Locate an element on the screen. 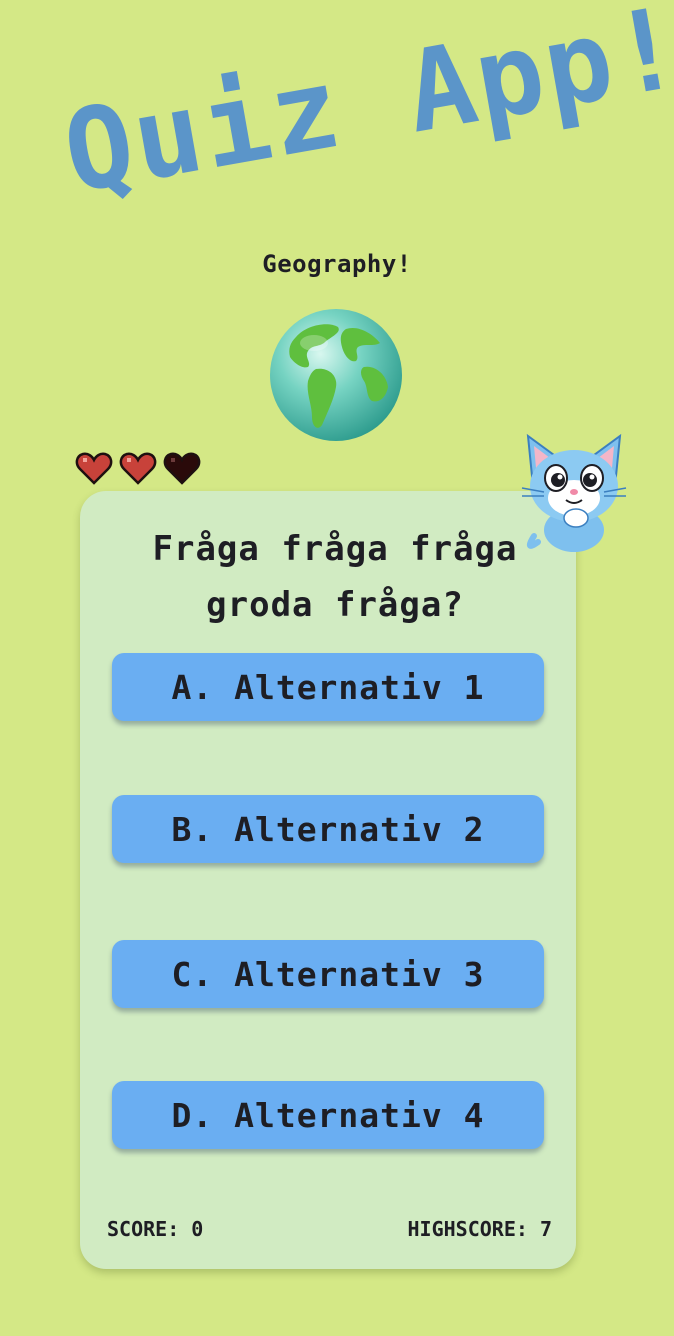  answer-a-button: A. Alternativ 1 is located at coordinates (328, 687).